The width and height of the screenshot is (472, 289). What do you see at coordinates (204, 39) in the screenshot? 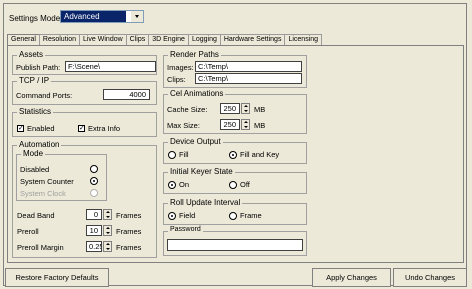
I see `tab-logging: Logging` at bounding box center [204, 39].